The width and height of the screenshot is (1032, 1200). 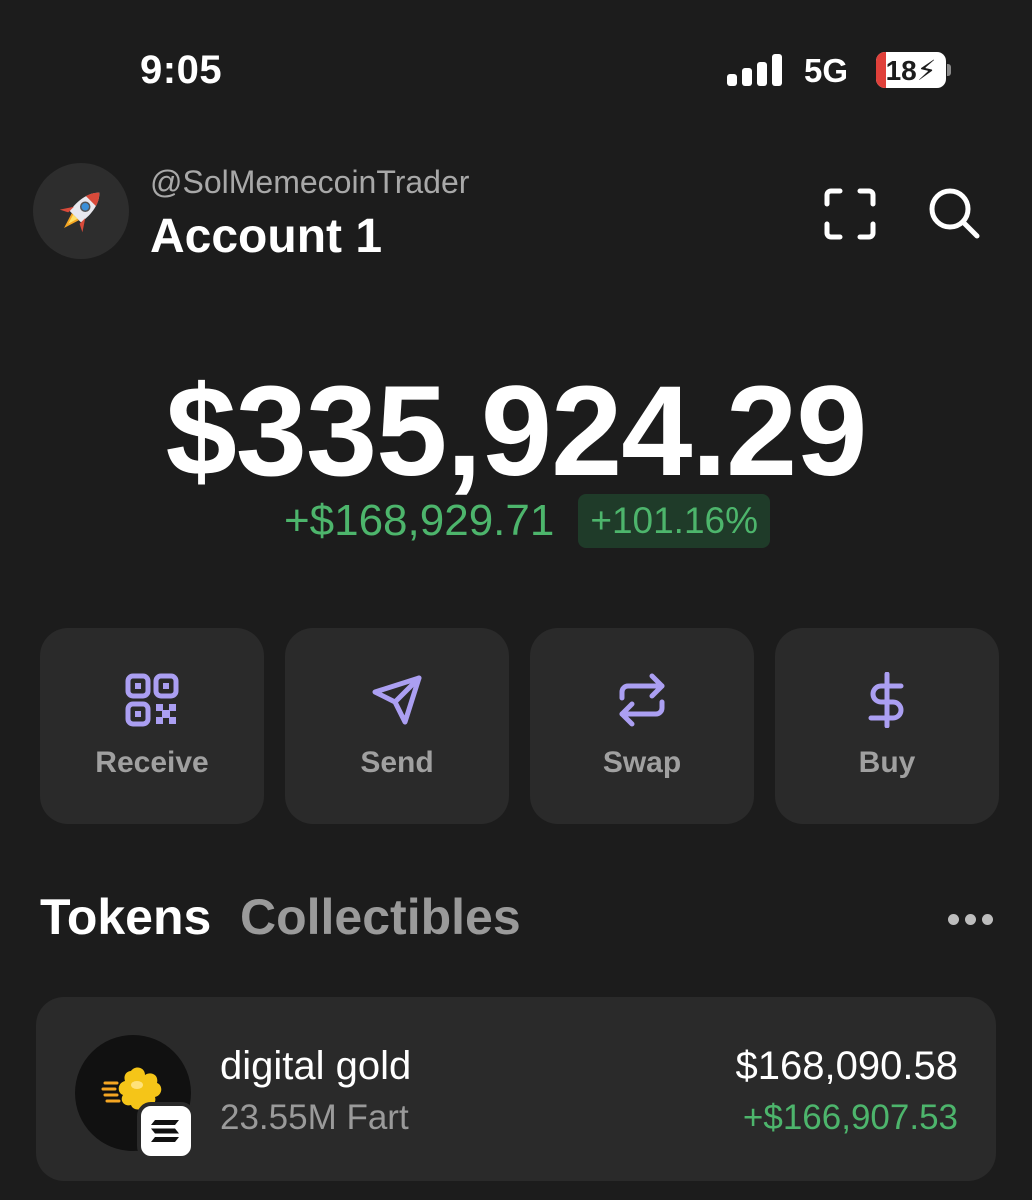 I want to click on swap-button: Swap, so click(x=642, y=726).